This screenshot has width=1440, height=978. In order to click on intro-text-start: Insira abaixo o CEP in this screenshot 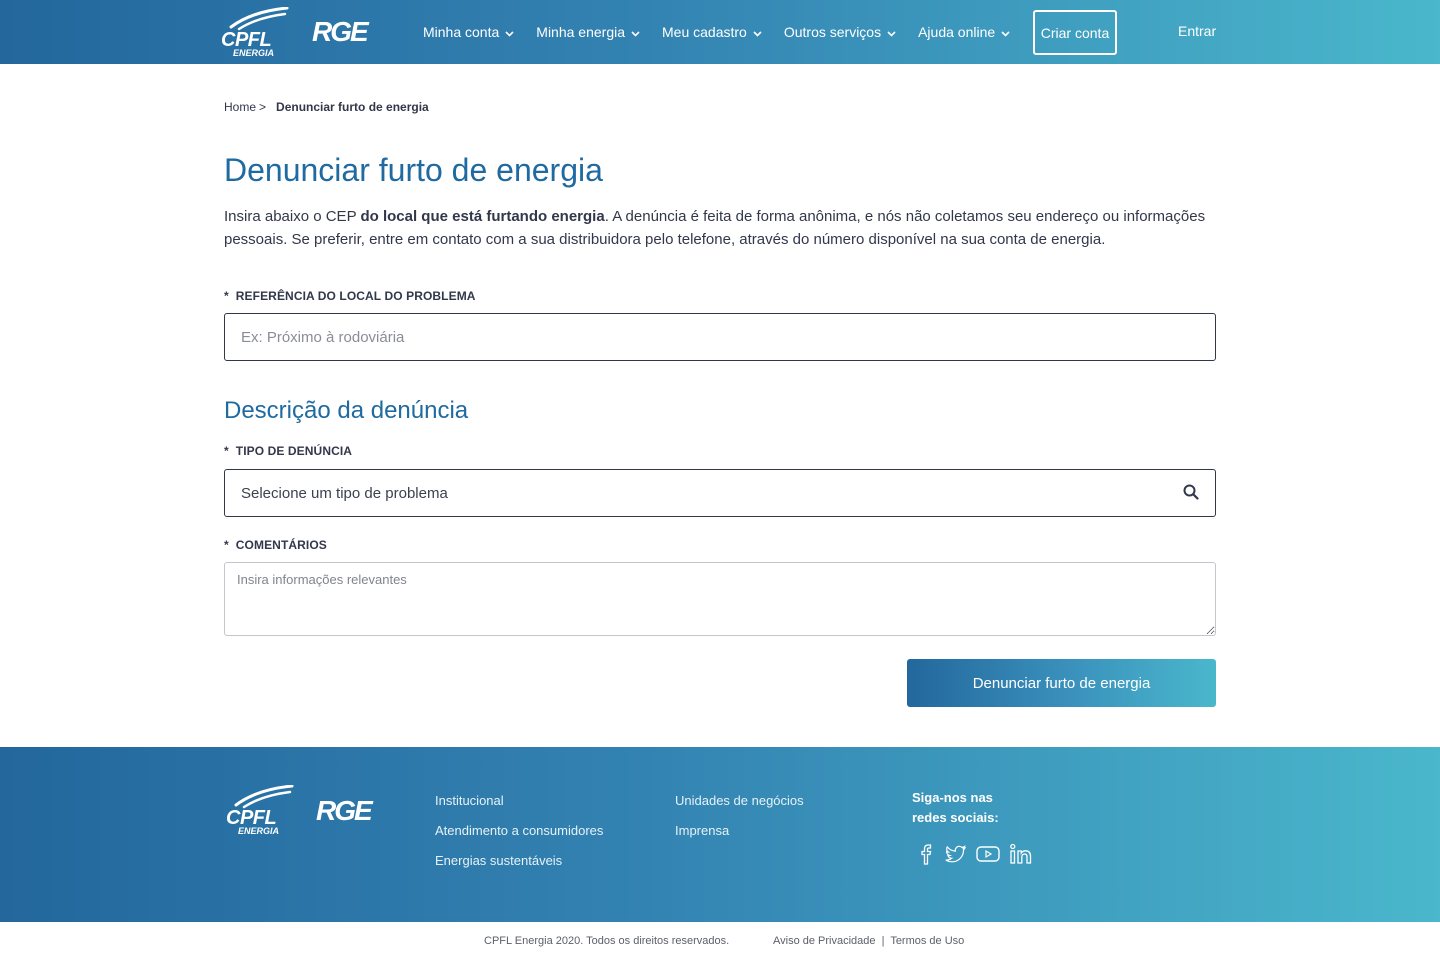, I will do `click(292, 216)`.